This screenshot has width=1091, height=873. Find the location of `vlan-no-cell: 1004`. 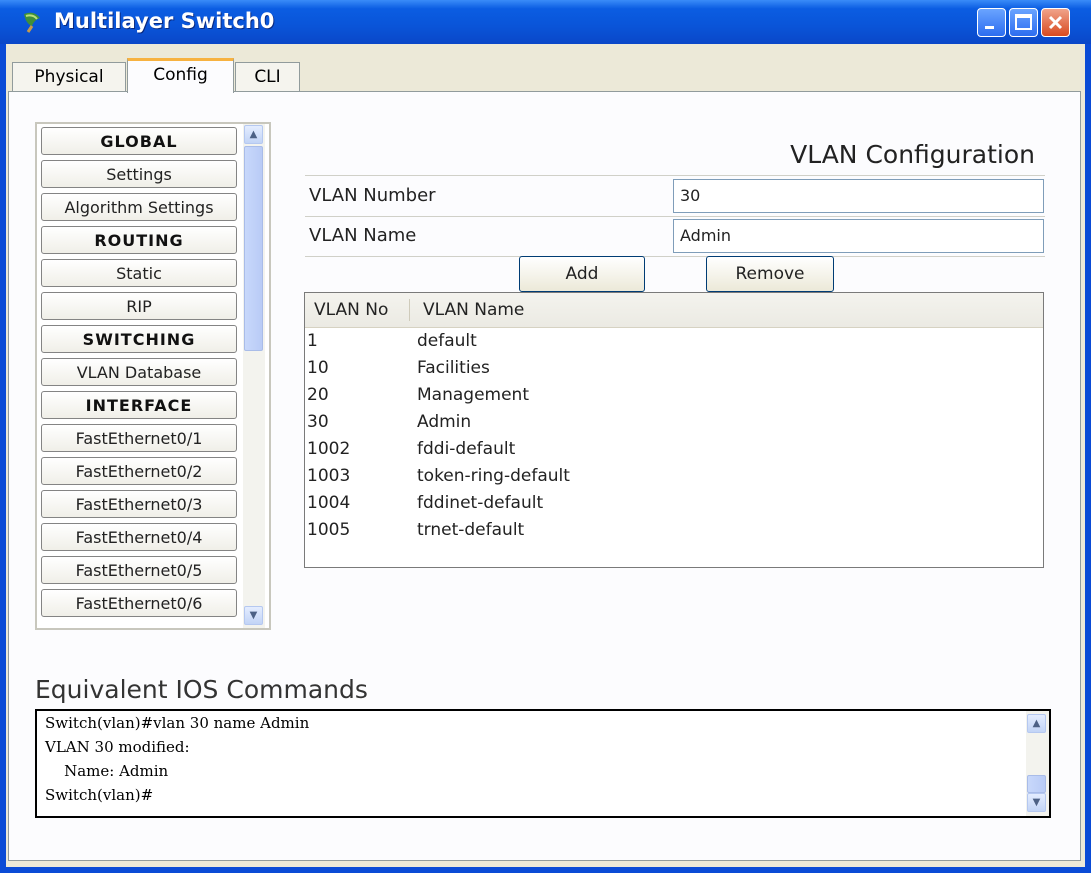

vlan-no-cell: 1004 is located at coordinates (329, 503).